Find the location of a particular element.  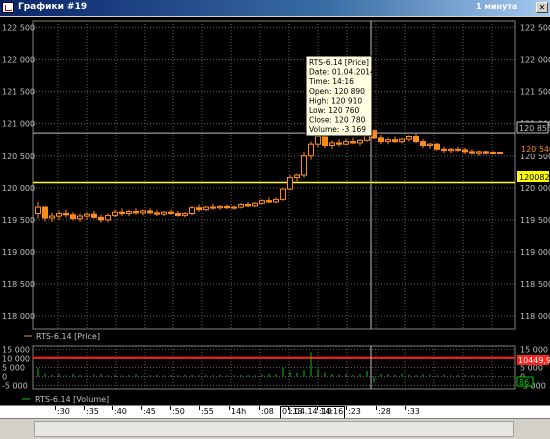

time-tick-label: :18 is located at coordinates (325, 411).